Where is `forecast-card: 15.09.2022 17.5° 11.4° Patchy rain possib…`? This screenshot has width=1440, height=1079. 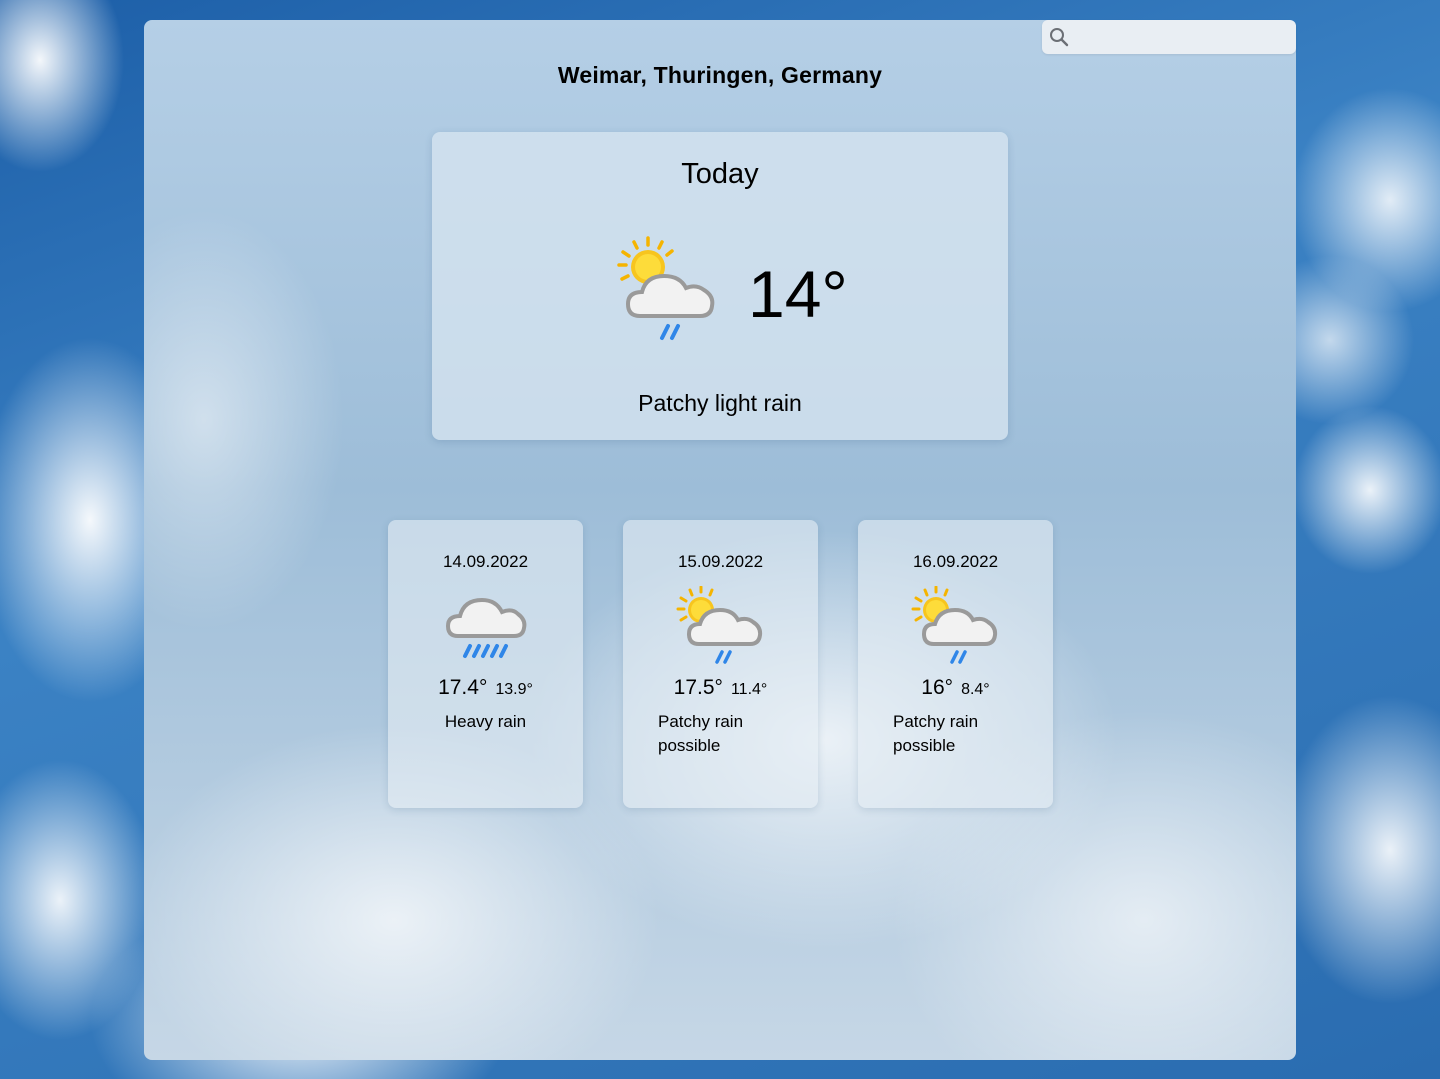
forecast-card: 15.09.2022 17.5° 11.4° Patchy rain possib… is located at coordinates (720, 664).